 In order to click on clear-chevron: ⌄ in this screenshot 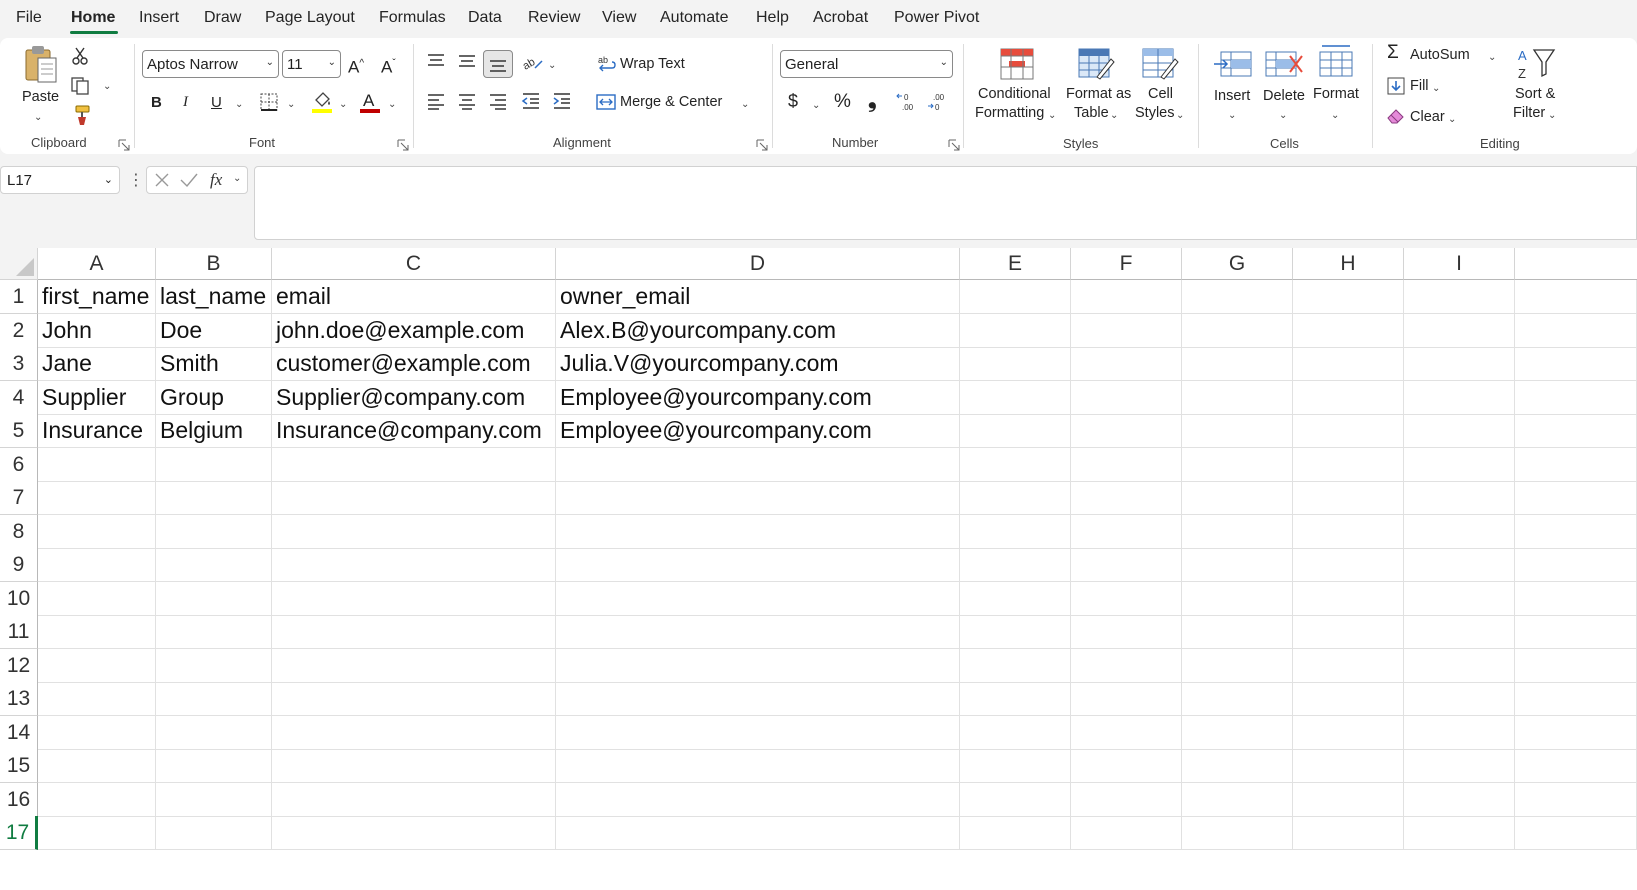, I will do `click(1452, 119)`.